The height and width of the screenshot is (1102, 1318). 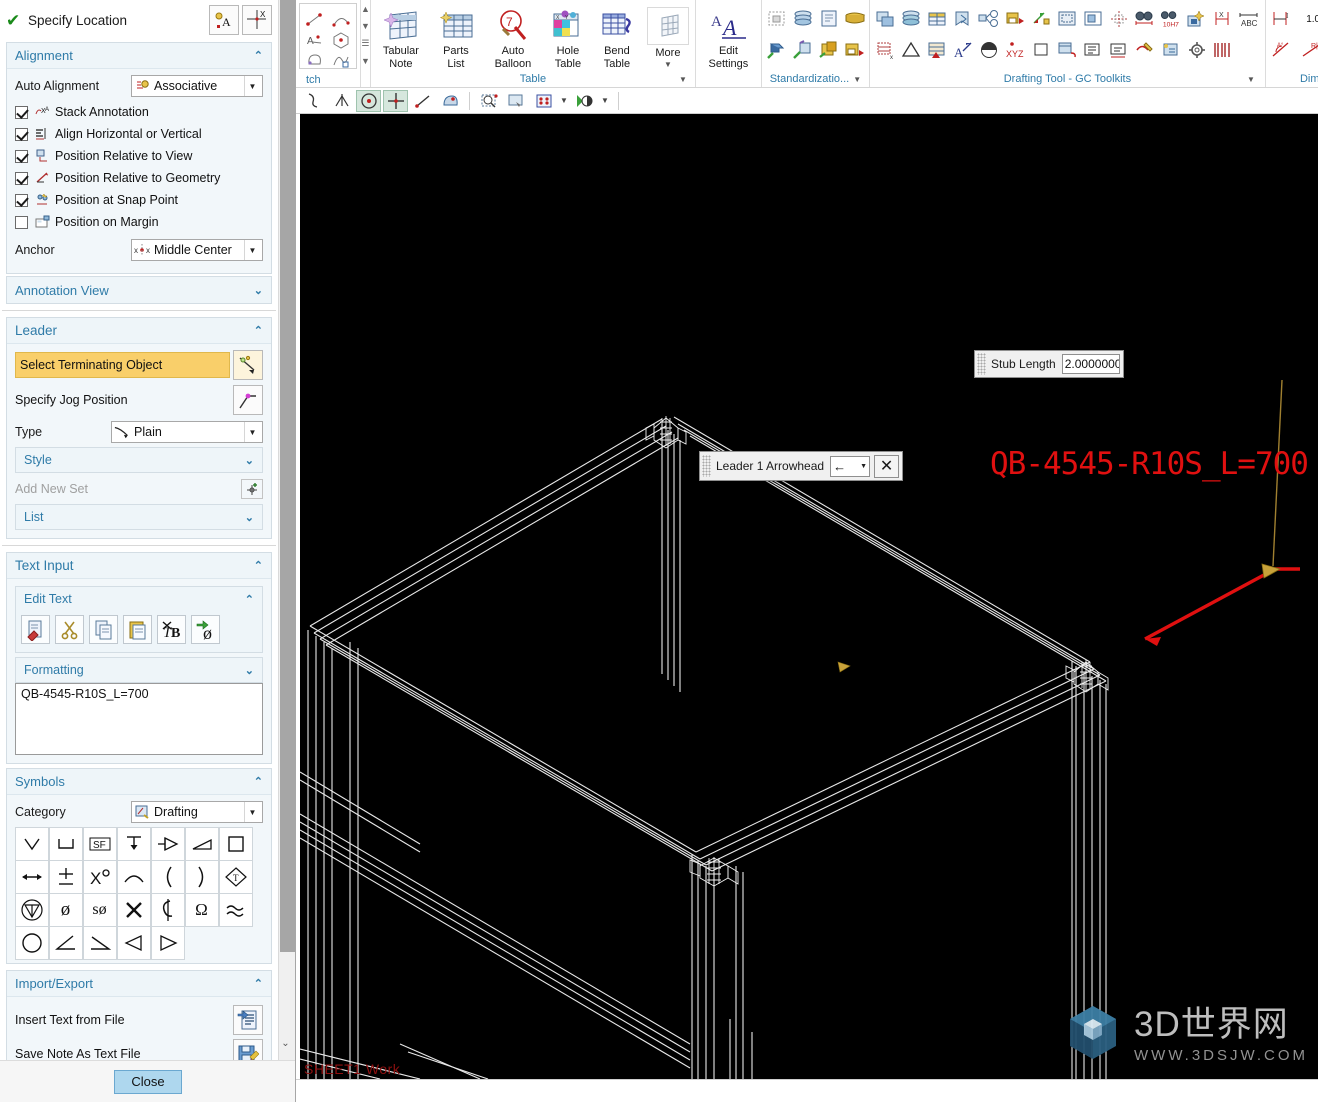 What do you see at coordinates (855, 19) in the screenshot?
I see `std-note-icon` at bounding box center [855, 19].